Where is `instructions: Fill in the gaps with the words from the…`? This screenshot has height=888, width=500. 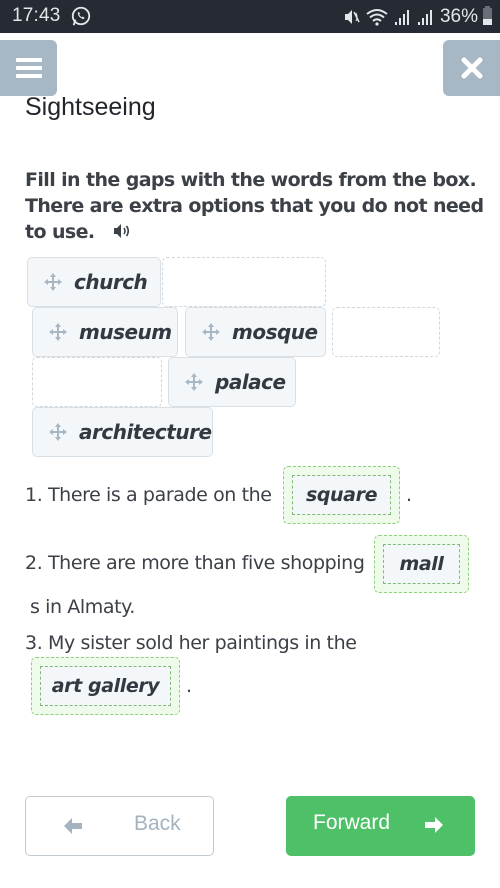 instructions: Fill in the gaps with the words from the… is located at coordinates (255, 206).